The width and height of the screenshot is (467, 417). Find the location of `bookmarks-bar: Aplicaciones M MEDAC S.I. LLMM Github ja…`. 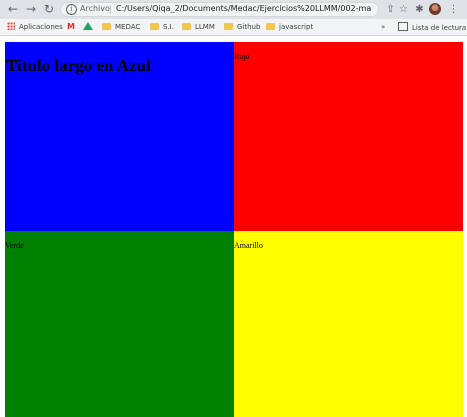

bookmarks-bar: Aplicaciones M MEDAC S.I. LLMM Github ja… is located at coordinates (233, 27).